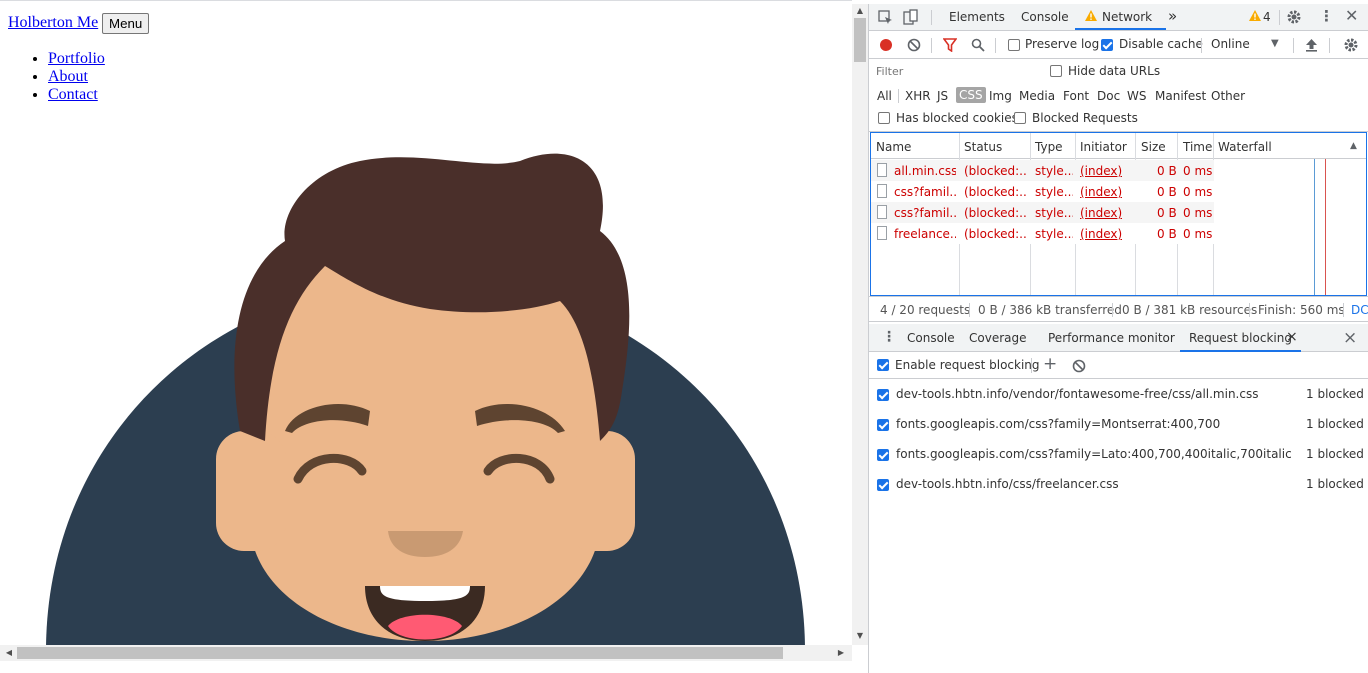 The height and width of the screenshot is (673, 1368). What do you see at coordinates (1079, 366) in the screenshot?
I see `remove-all-patterns-icon` at bounding box center [1079, 366].